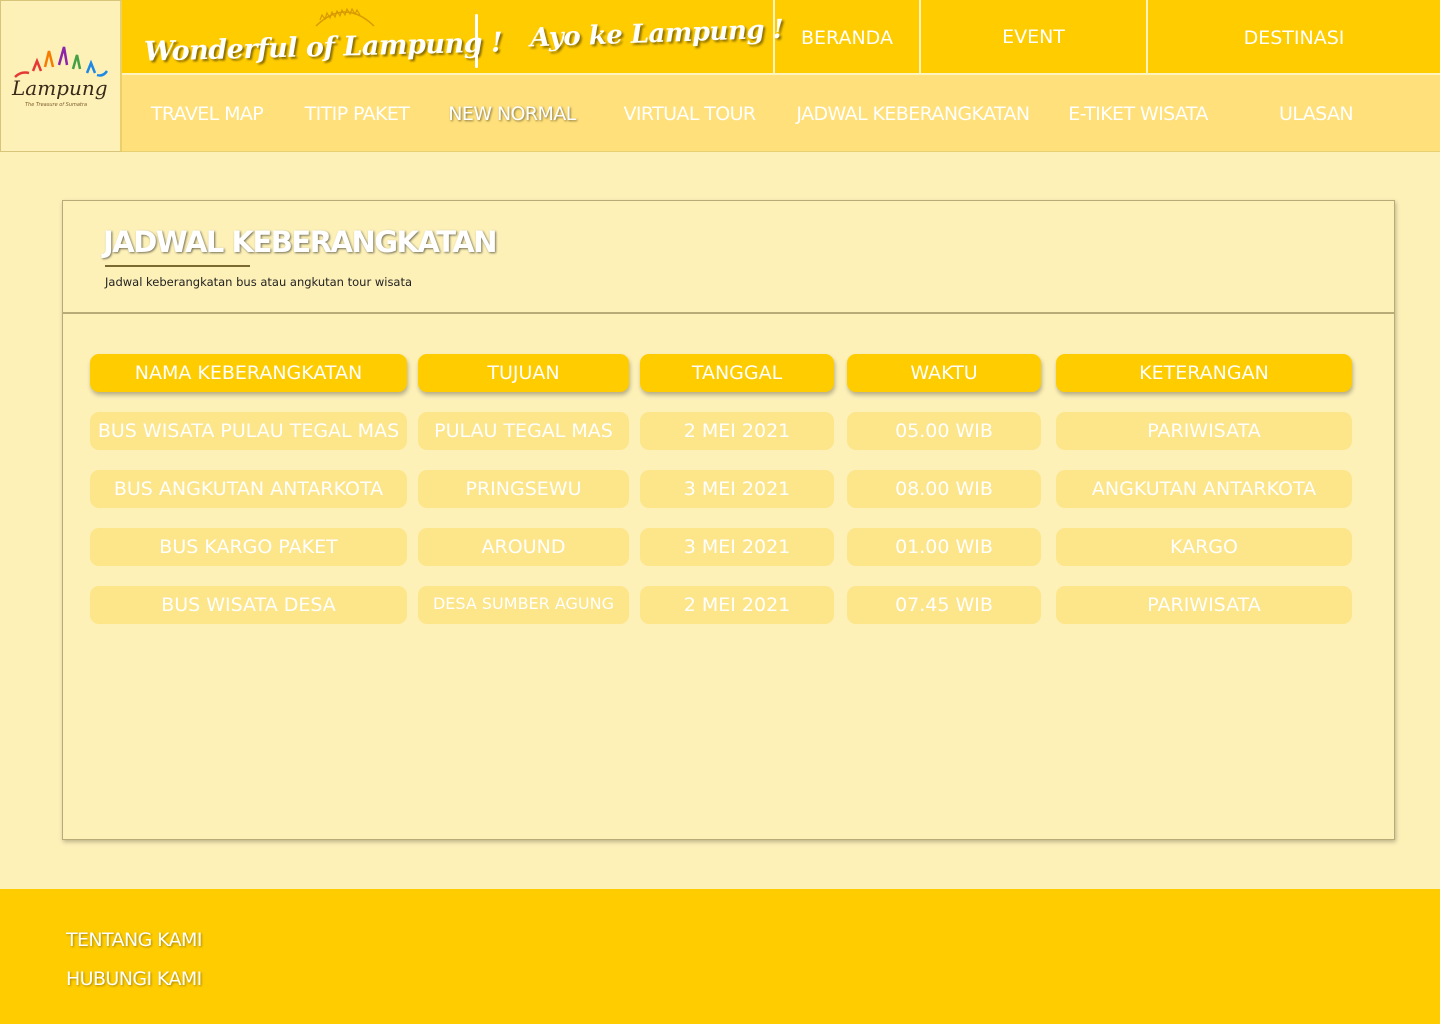 The image size is (1440, 1024). Describe the element at coordinates (523, 605) in the screenshot. I see `table-cell: DESA SUMBER AGUNG` at that location.